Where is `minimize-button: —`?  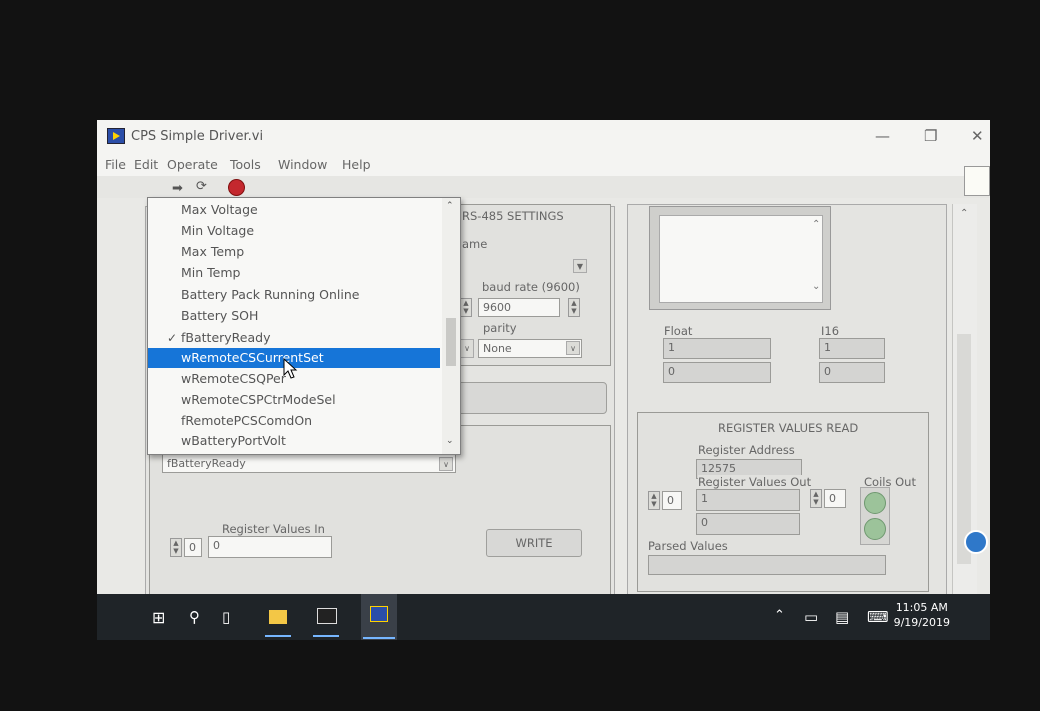 minimize-button: — is located at coordinates (882, 136).